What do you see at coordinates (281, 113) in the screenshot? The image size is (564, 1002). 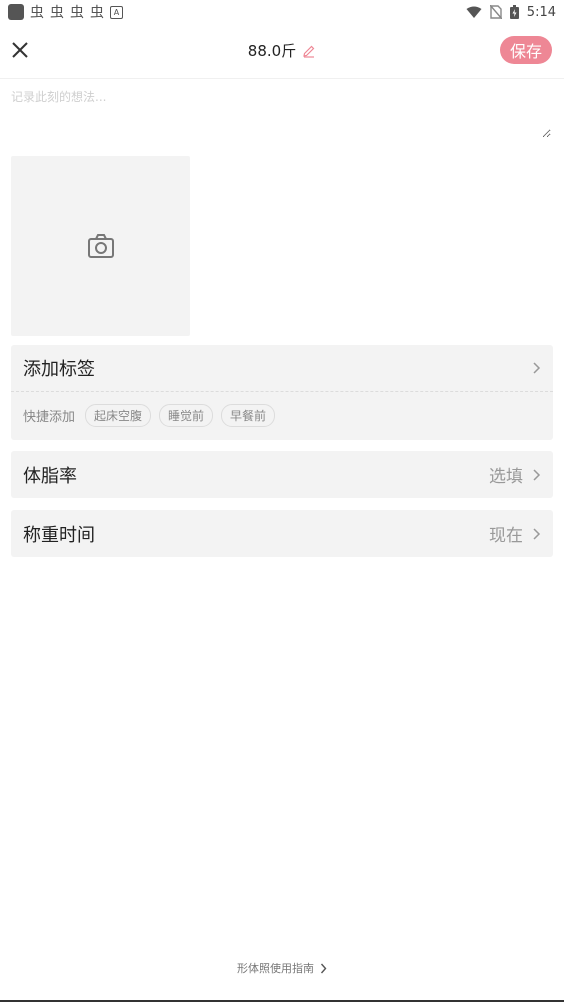 I see `note-input` at bounding box center [281, 113].